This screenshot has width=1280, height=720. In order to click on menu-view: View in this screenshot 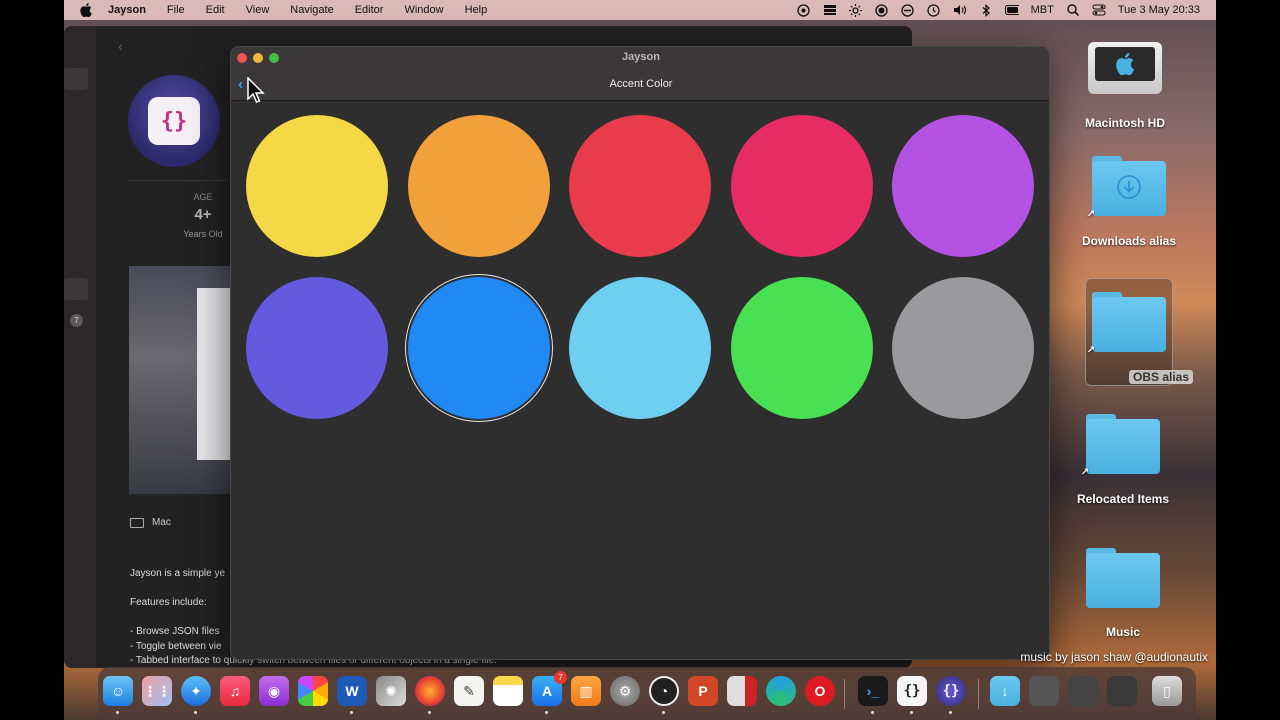, I will do `click(258, 10)`.